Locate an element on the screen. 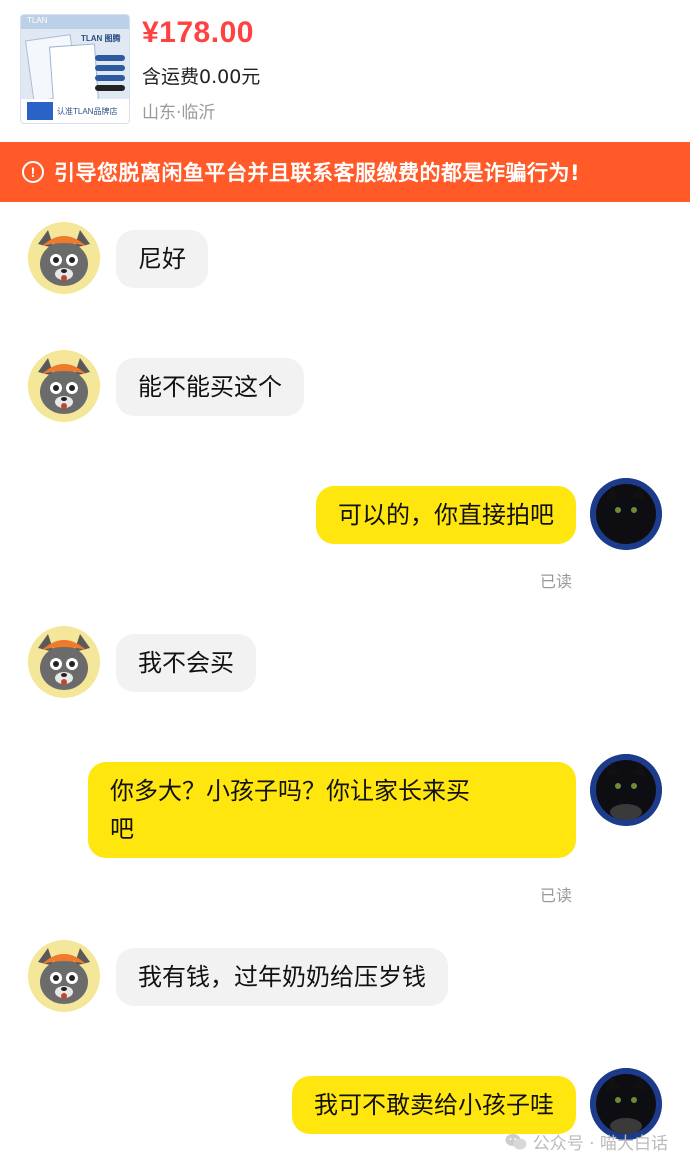  message-line: 吧 is located at coordinates (122, 829).